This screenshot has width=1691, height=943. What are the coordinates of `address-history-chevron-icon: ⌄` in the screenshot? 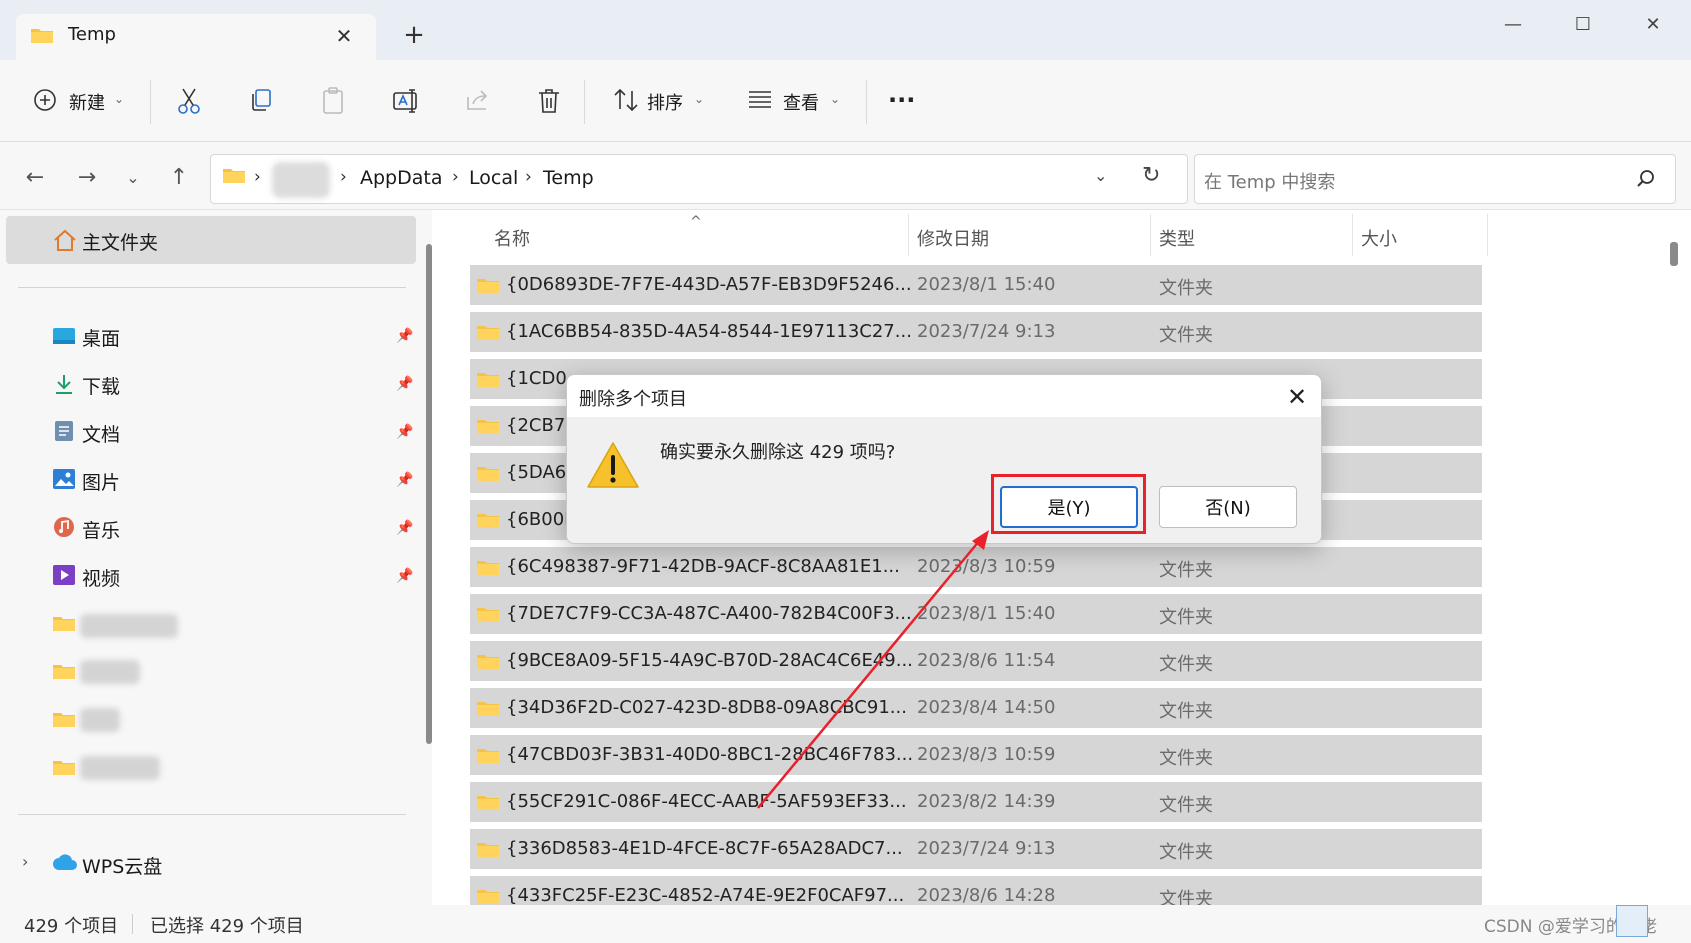 It's located at (1100, 175).